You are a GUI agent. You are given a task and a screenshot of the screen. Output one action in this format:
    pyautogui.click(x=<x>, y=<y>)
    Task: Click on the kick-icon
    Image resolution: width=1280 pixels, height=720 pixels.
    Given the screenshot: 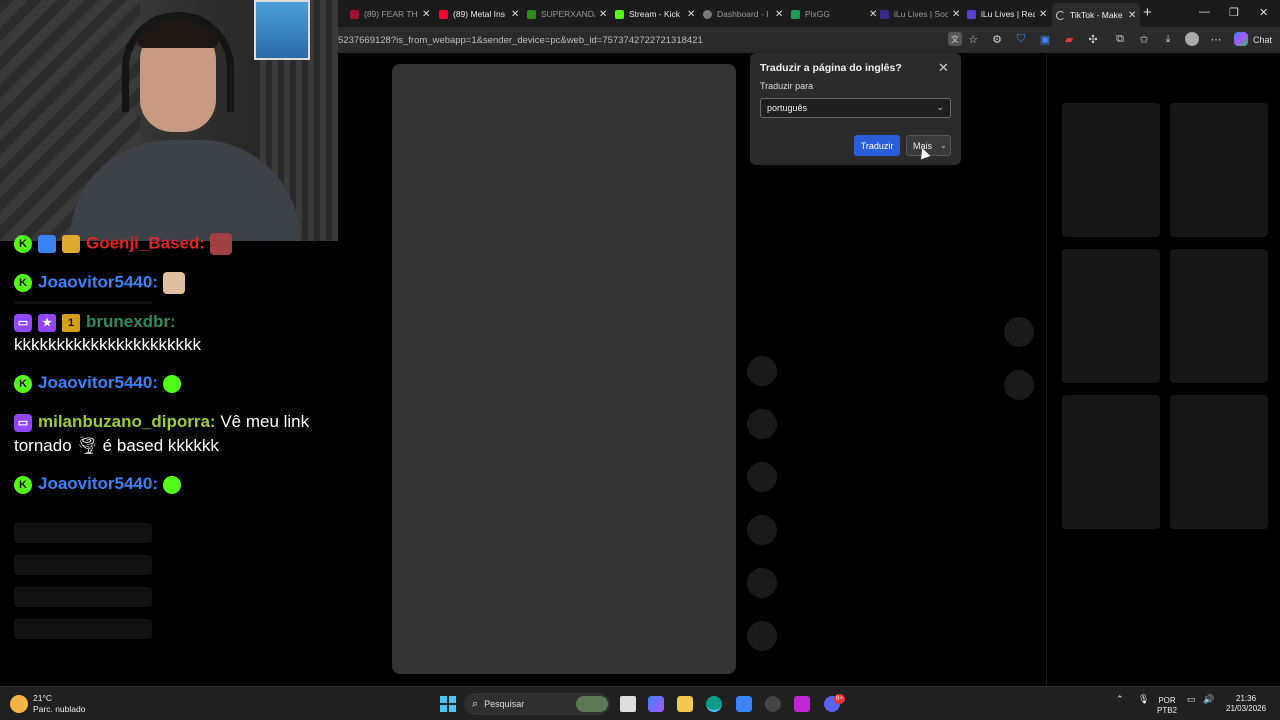 What is the action you would take?
    pyautogui.click(x=531, y=14)
    